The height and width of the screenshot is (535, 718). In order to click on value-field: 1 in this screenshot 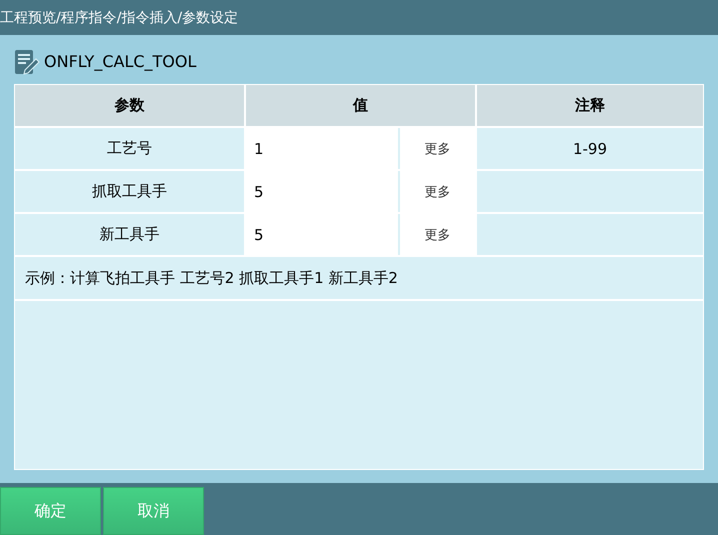, I will do `click(322, 148)`.